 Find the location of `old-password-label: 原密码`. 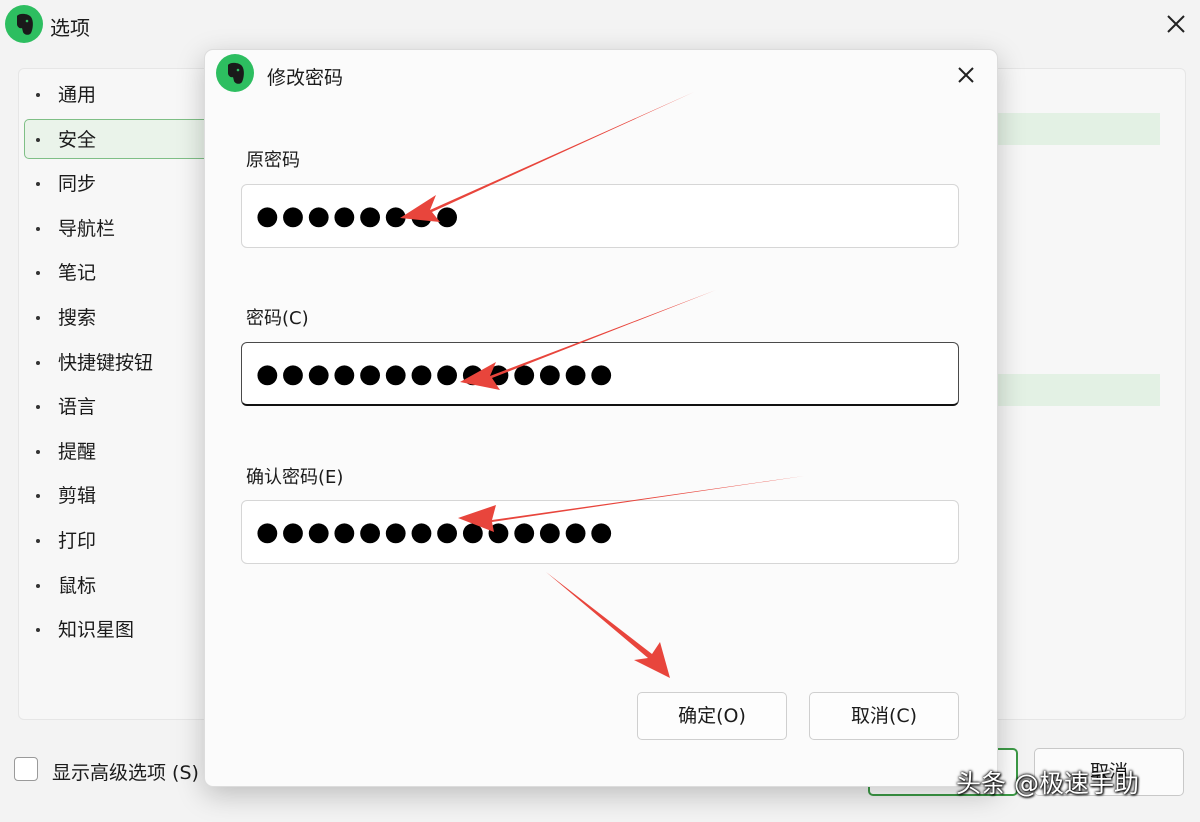

old-password-label: 原密码 is located at coordinates (273, 160).